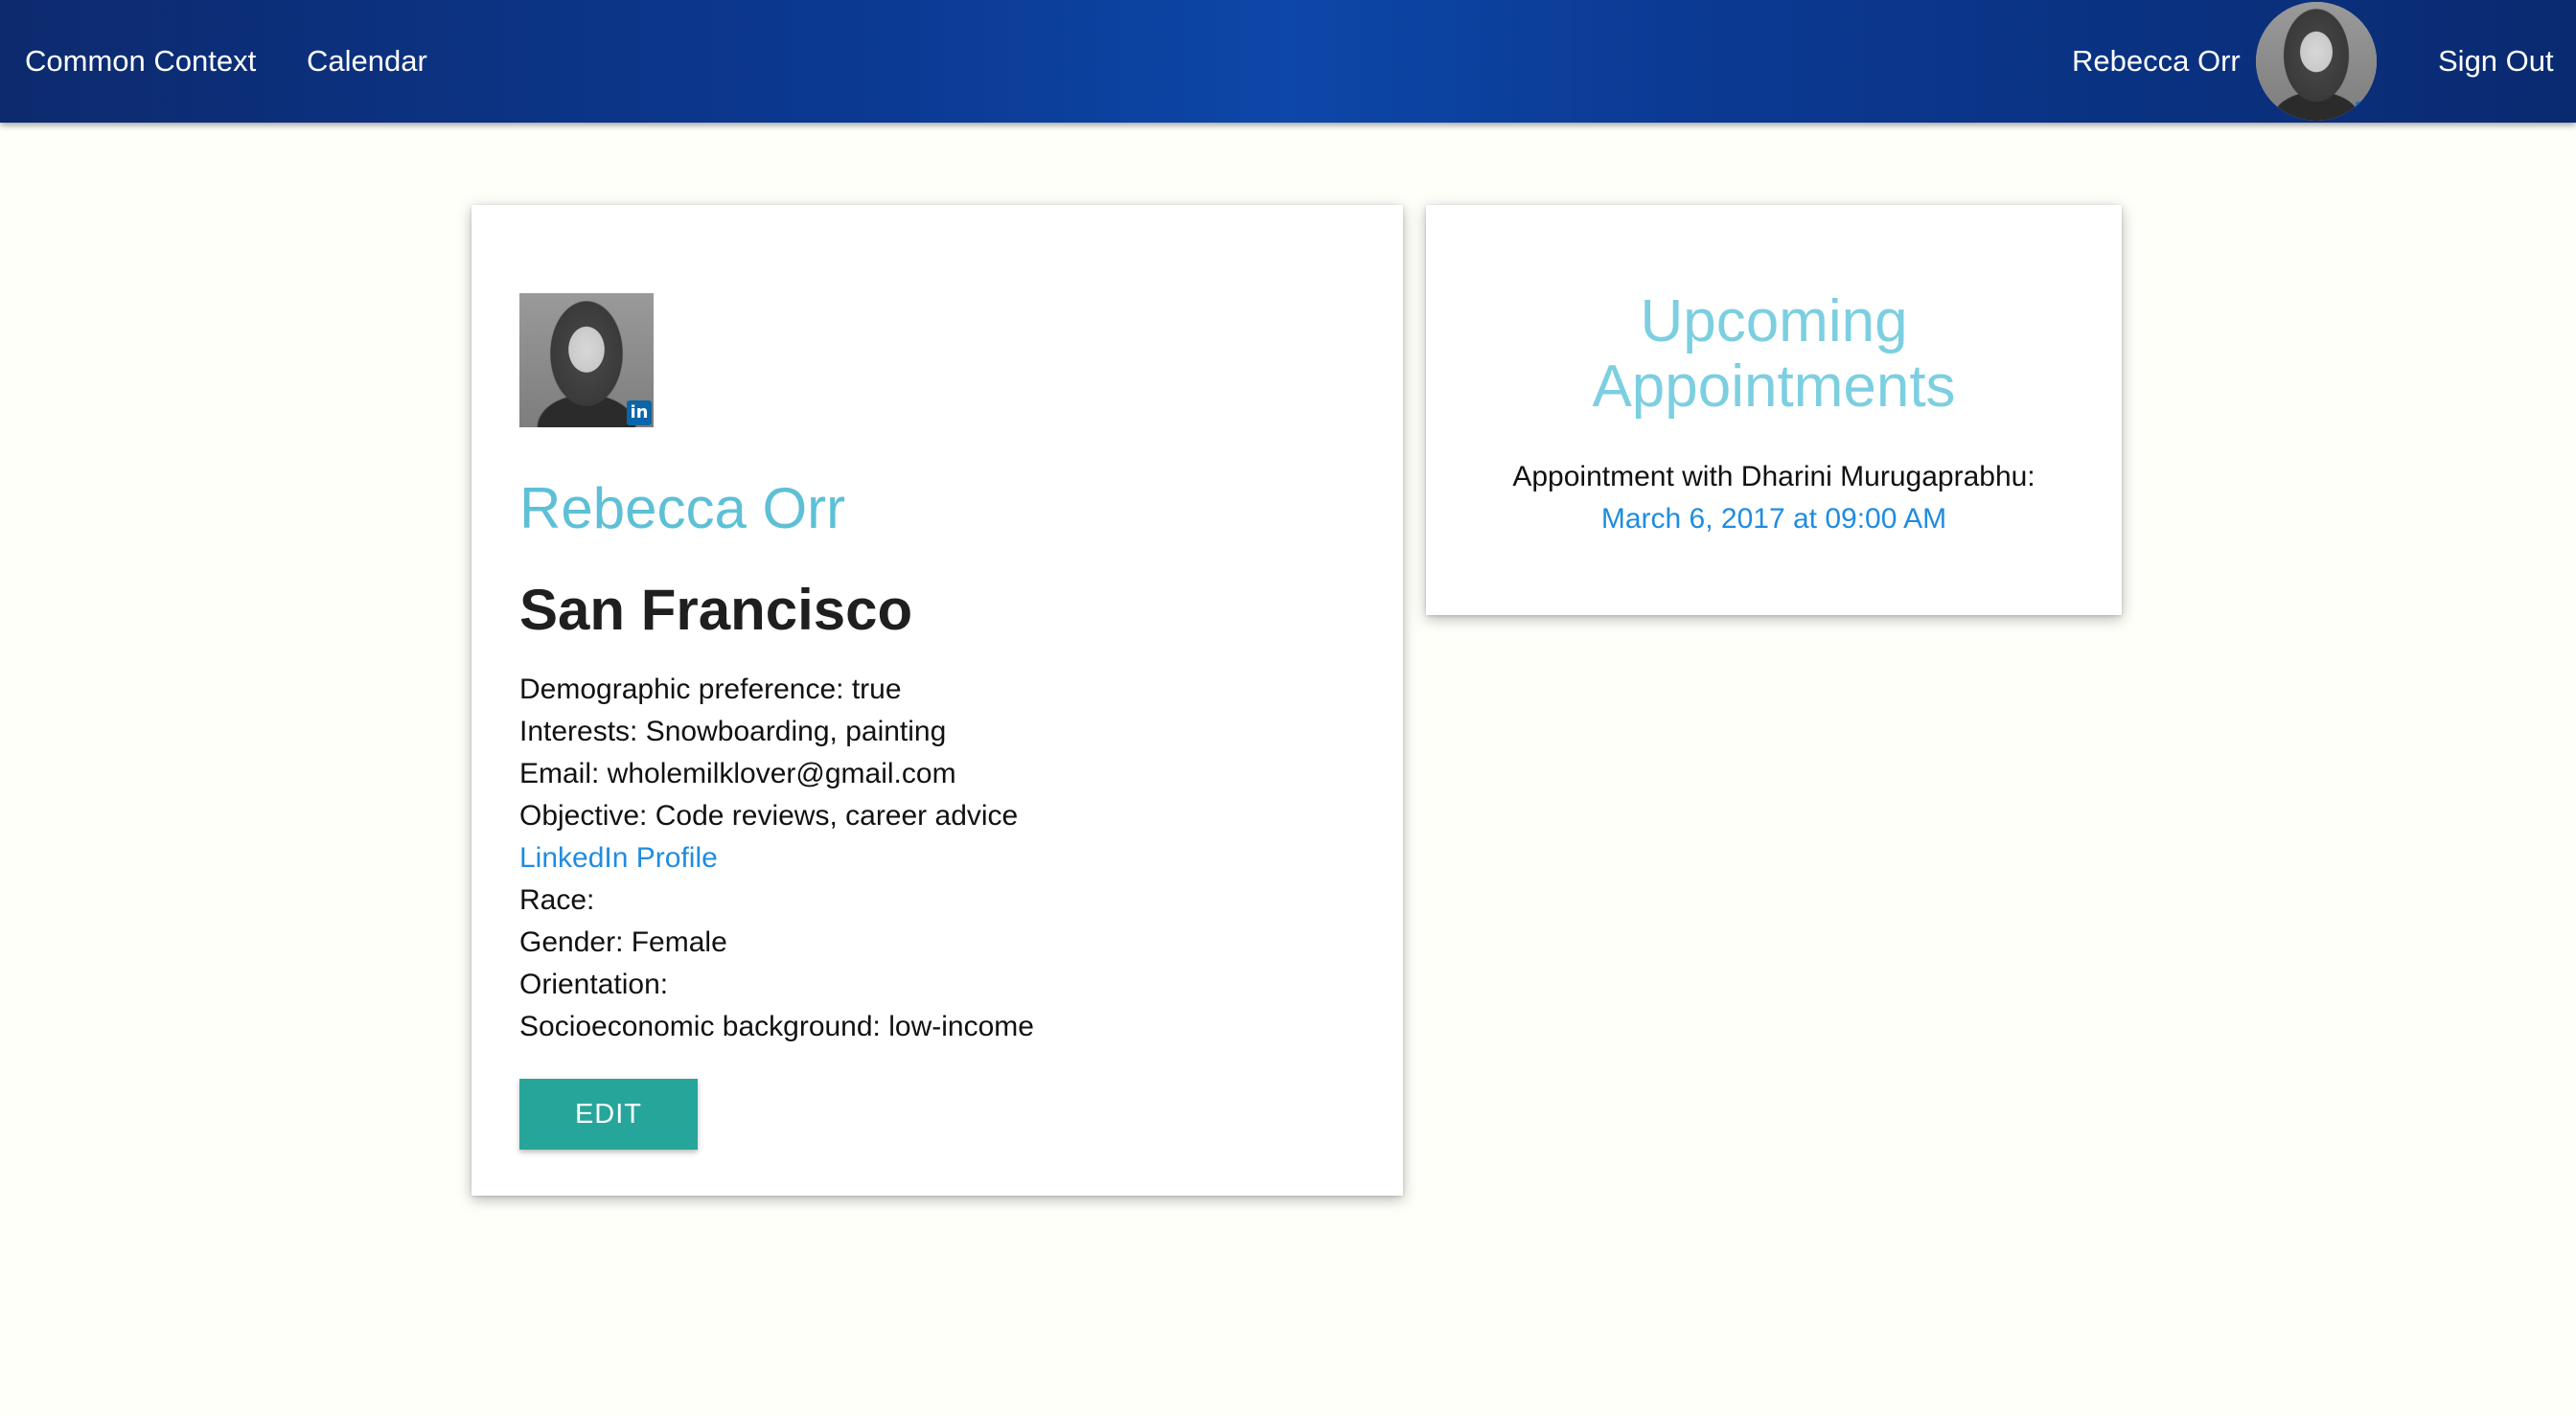  Describe the element at coordinates (623, 942) in the screenshot. I see `gender: Gender: Female` at that location.